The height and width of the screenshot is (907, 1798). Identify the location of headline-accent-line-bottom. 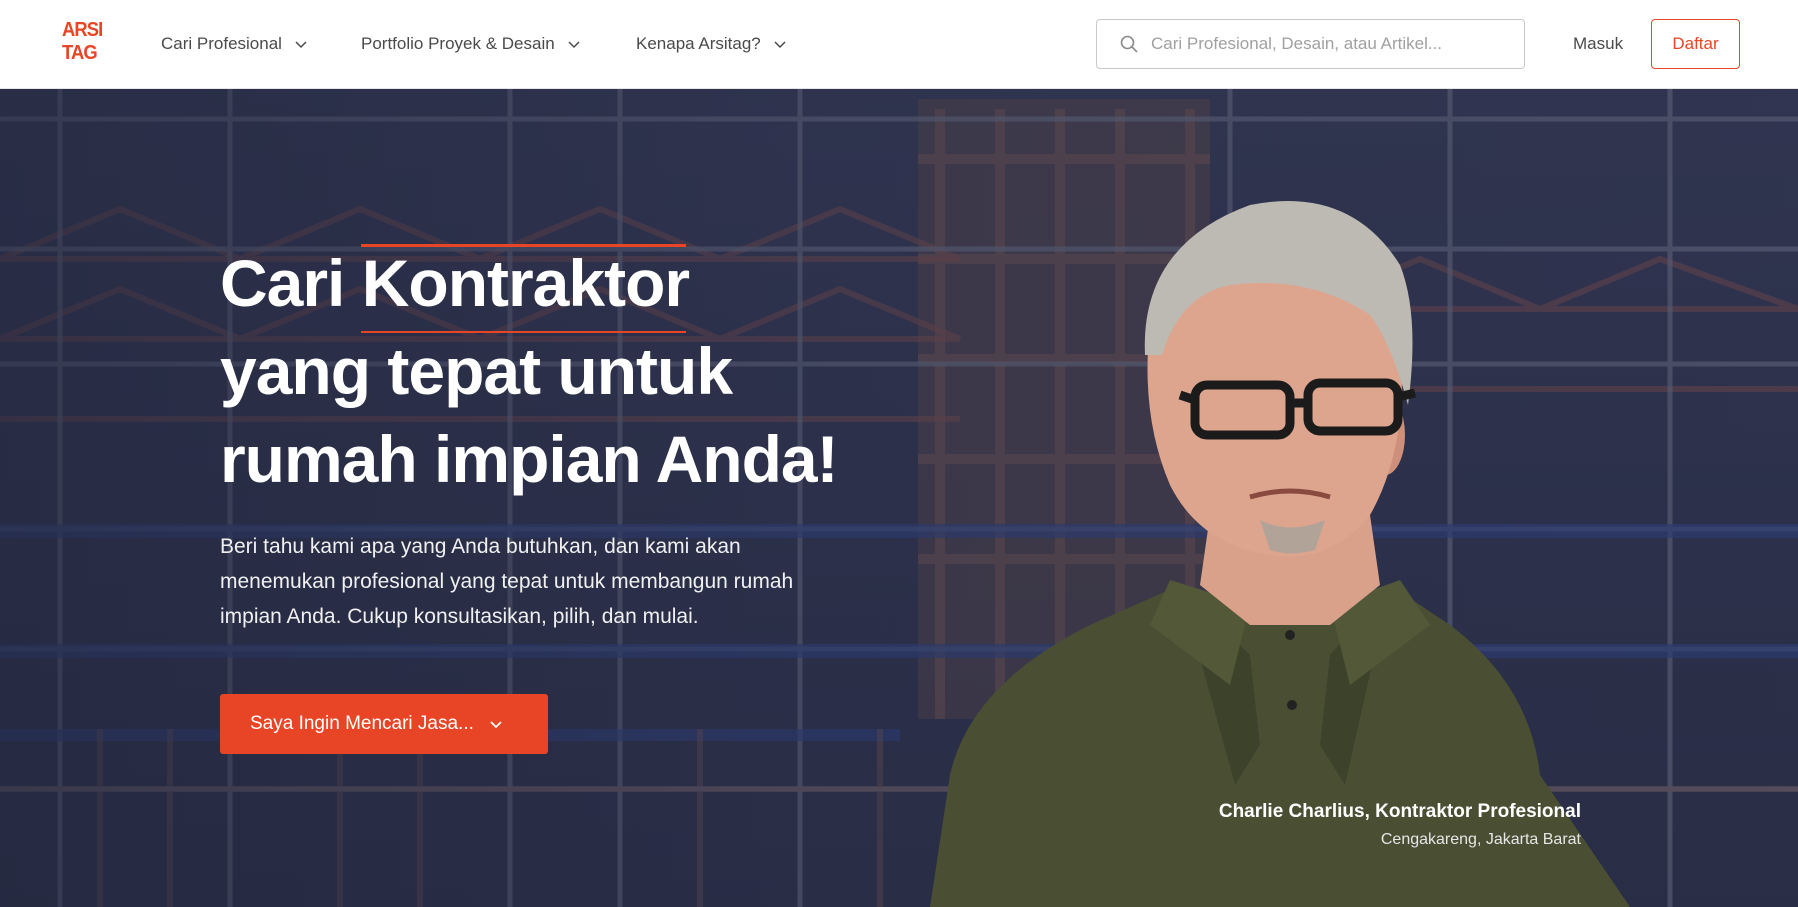
(523, 332).